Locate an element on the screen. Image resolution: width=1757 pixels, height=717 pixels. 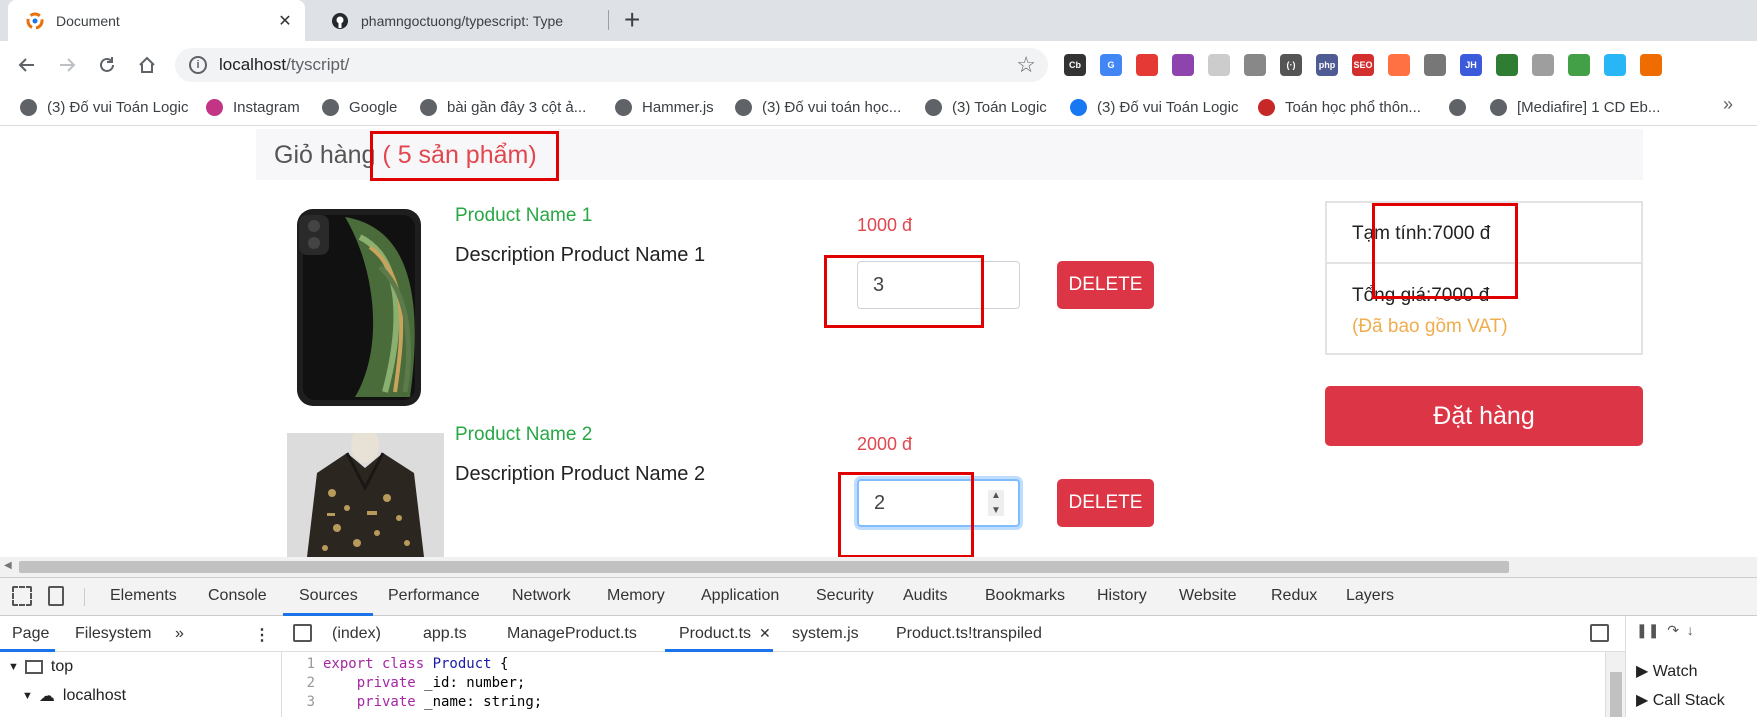
page-horizontal-scrollbar: ◀ is located at coordinates (878, 567).